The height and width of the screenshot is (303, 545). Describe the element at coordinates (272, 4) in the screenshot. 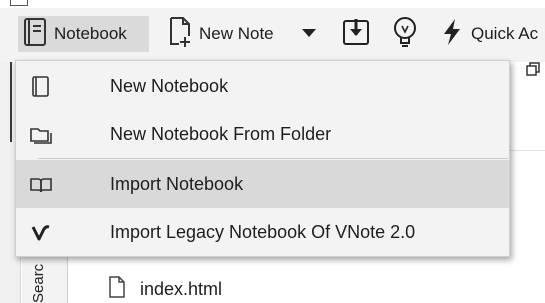

I see `window-title-strip` at that location.